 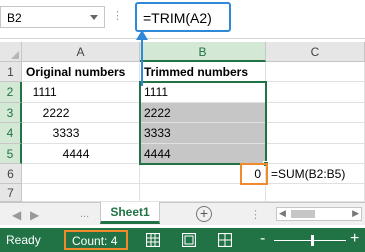 I want to click on tab-prev-icon: ◀, so click(x=16, y=215).